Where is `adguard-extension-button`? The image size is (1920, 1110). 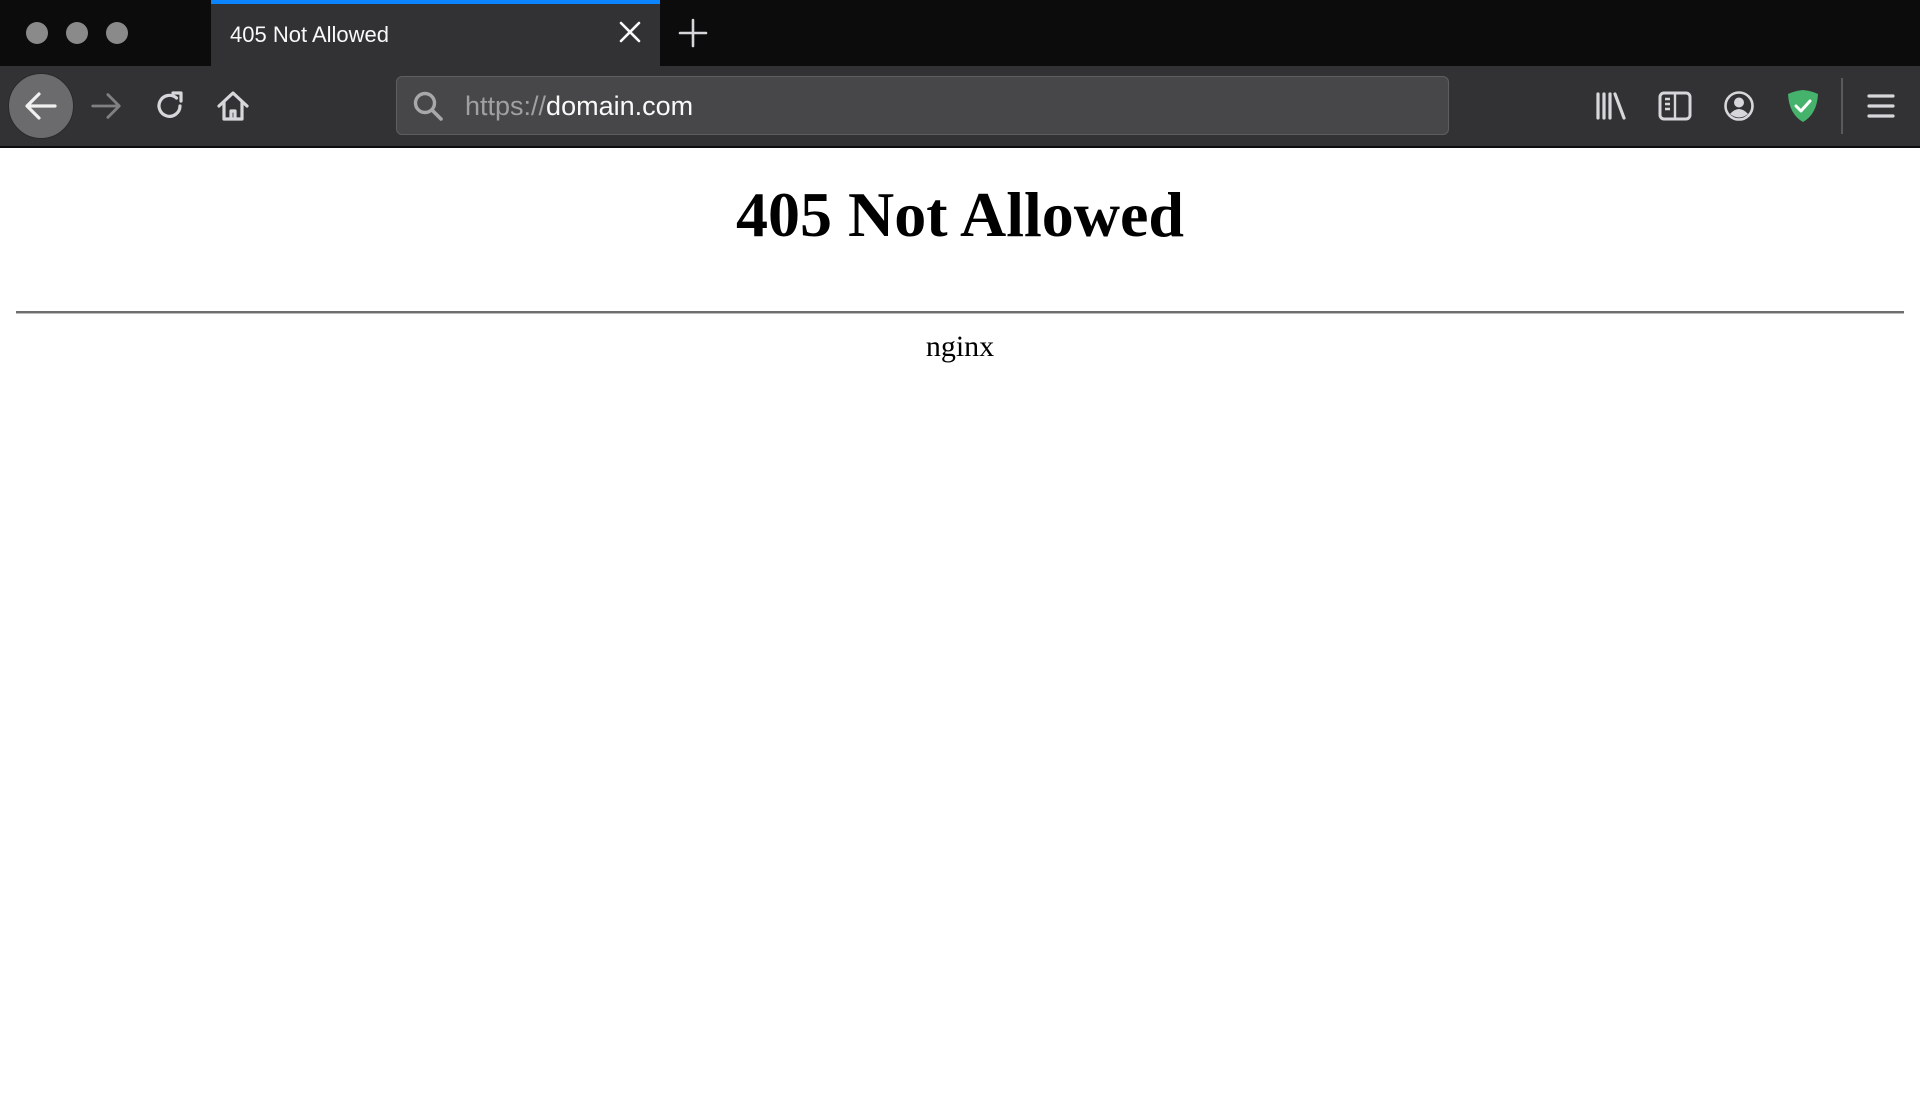 adguard-extension-button is located at coordinates (1803, 106).